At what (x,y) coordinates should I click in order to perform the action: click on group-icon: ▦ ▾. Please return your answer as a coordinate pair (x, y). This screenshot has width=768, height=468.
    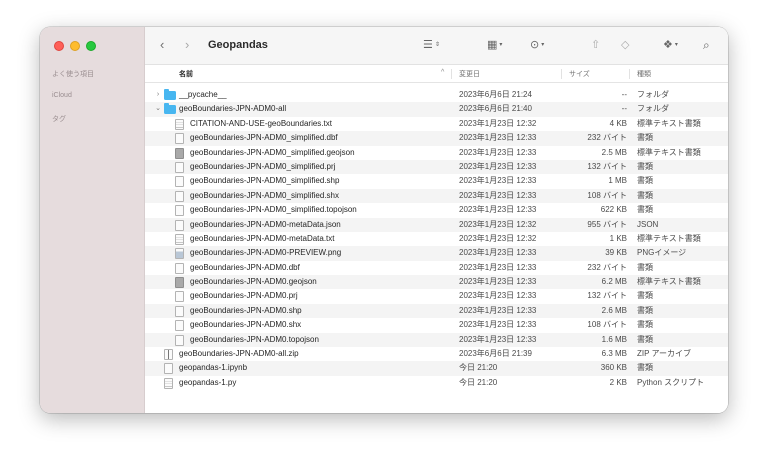
    Looking at the image, I should click on (494, 45).